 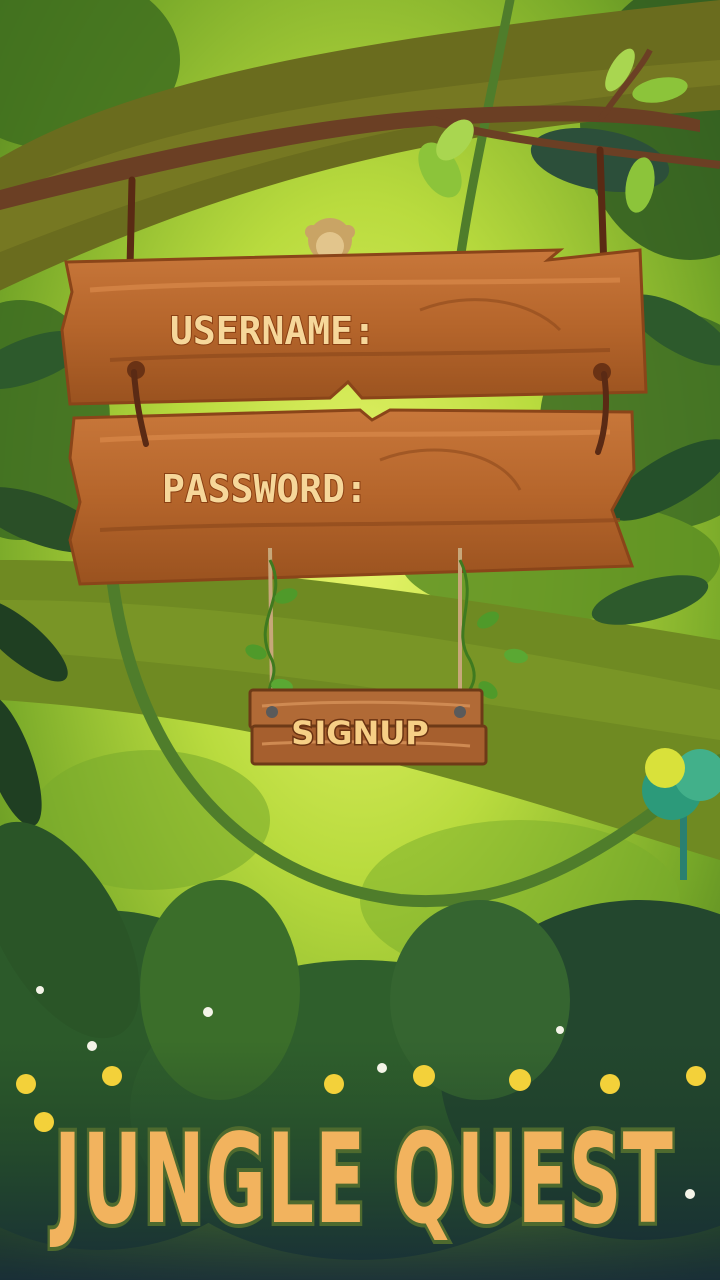 What do you see at coordinates (471, 491) in the screenshot?
I see `password-input` at bounding box center [471, 491].